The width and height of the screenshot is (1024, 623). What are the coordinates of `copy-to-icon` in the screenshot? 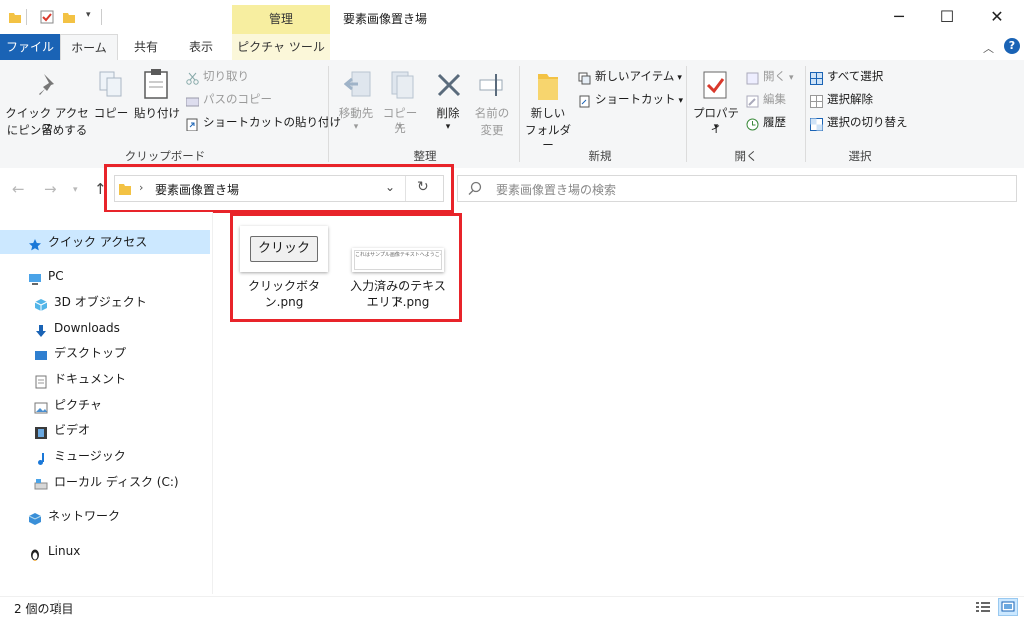 It's located at (402, 86).